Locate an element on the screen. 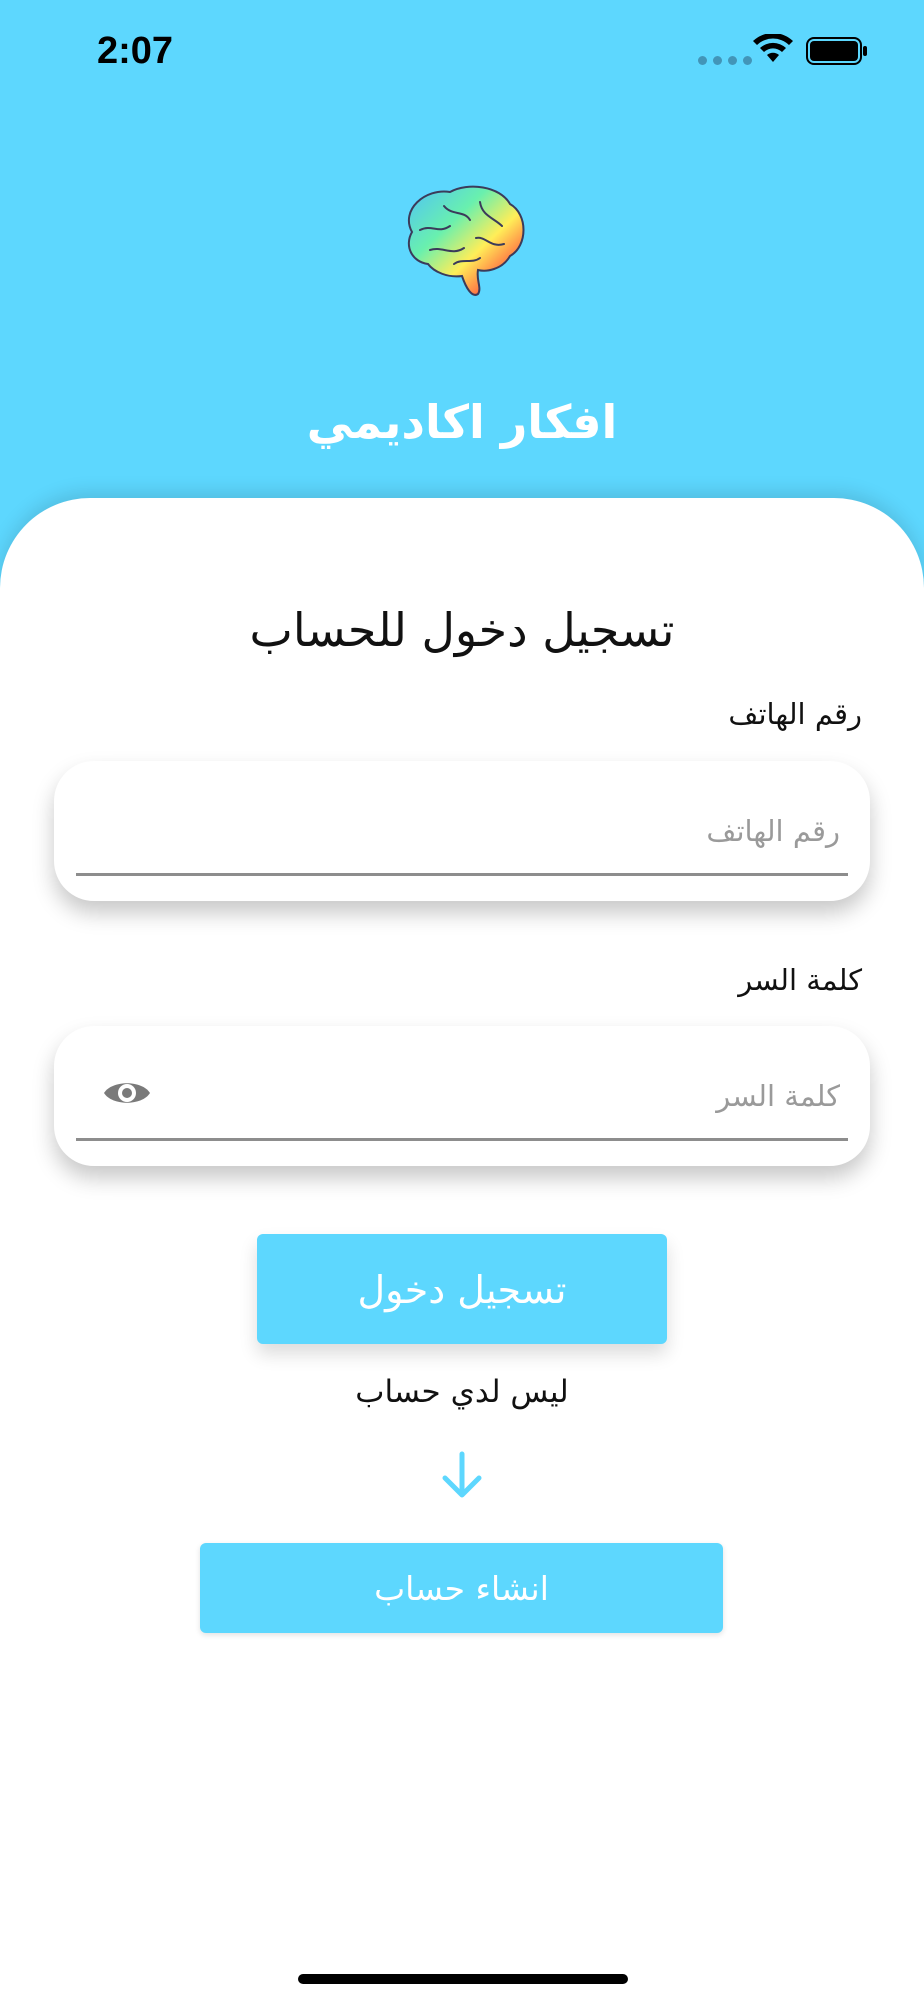 Image resolution: width=924 pixels, height=2000 pixels. login-heading: تسجيل دخول للحساب is located at coordinates (462, 630).